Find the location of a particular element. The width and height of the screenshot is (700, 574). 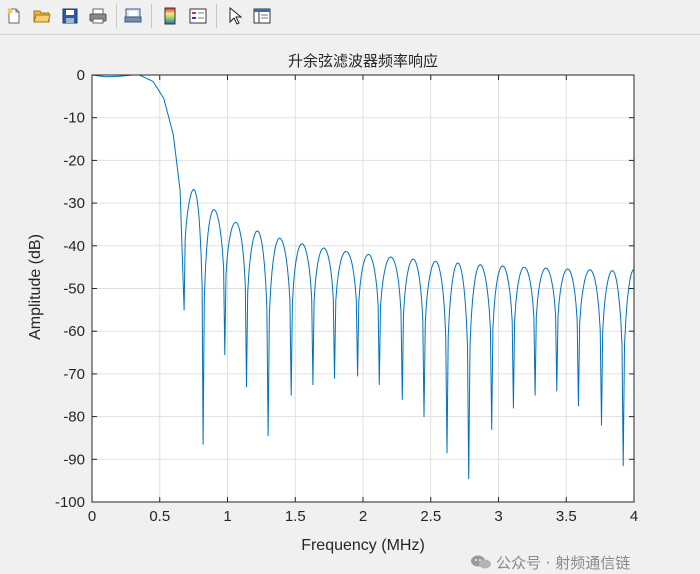

print-preview-icon is located at coordinates (133, 16).